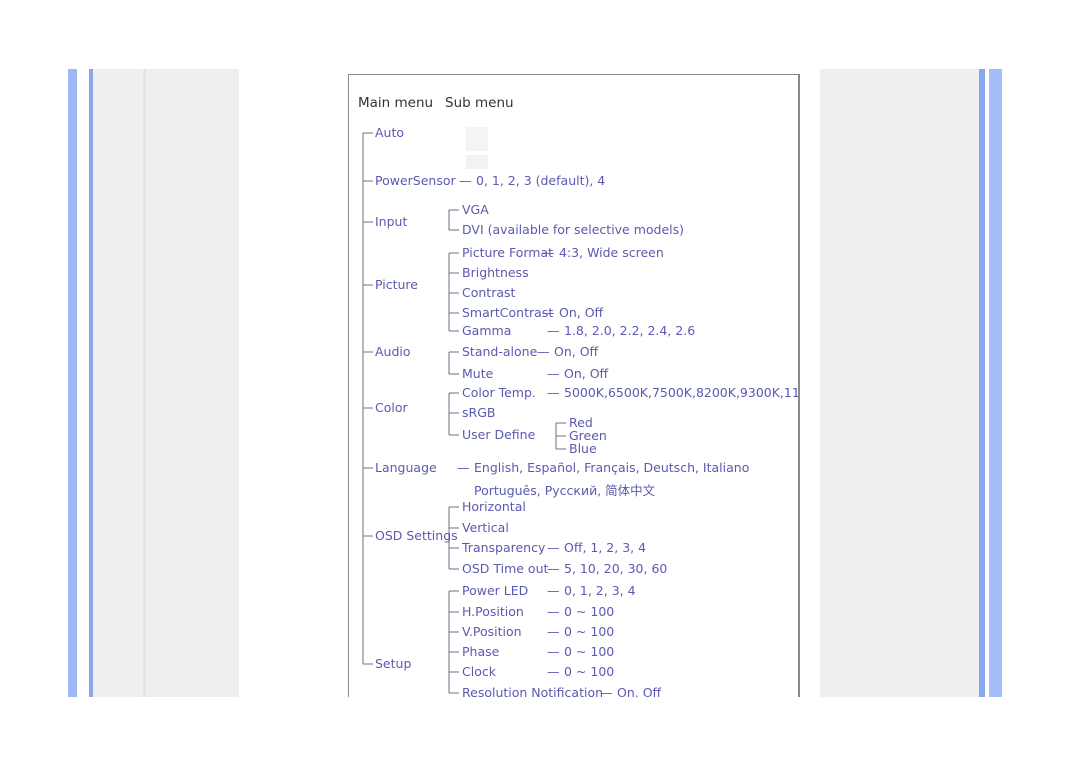 Image resolution: width=1080 pixels, height=763 pixels. What do you see at coordinates (494, 507) in the screenshot?
I see `submenu-item-horizontal: Horizontal` at bounding box center [494, 507].